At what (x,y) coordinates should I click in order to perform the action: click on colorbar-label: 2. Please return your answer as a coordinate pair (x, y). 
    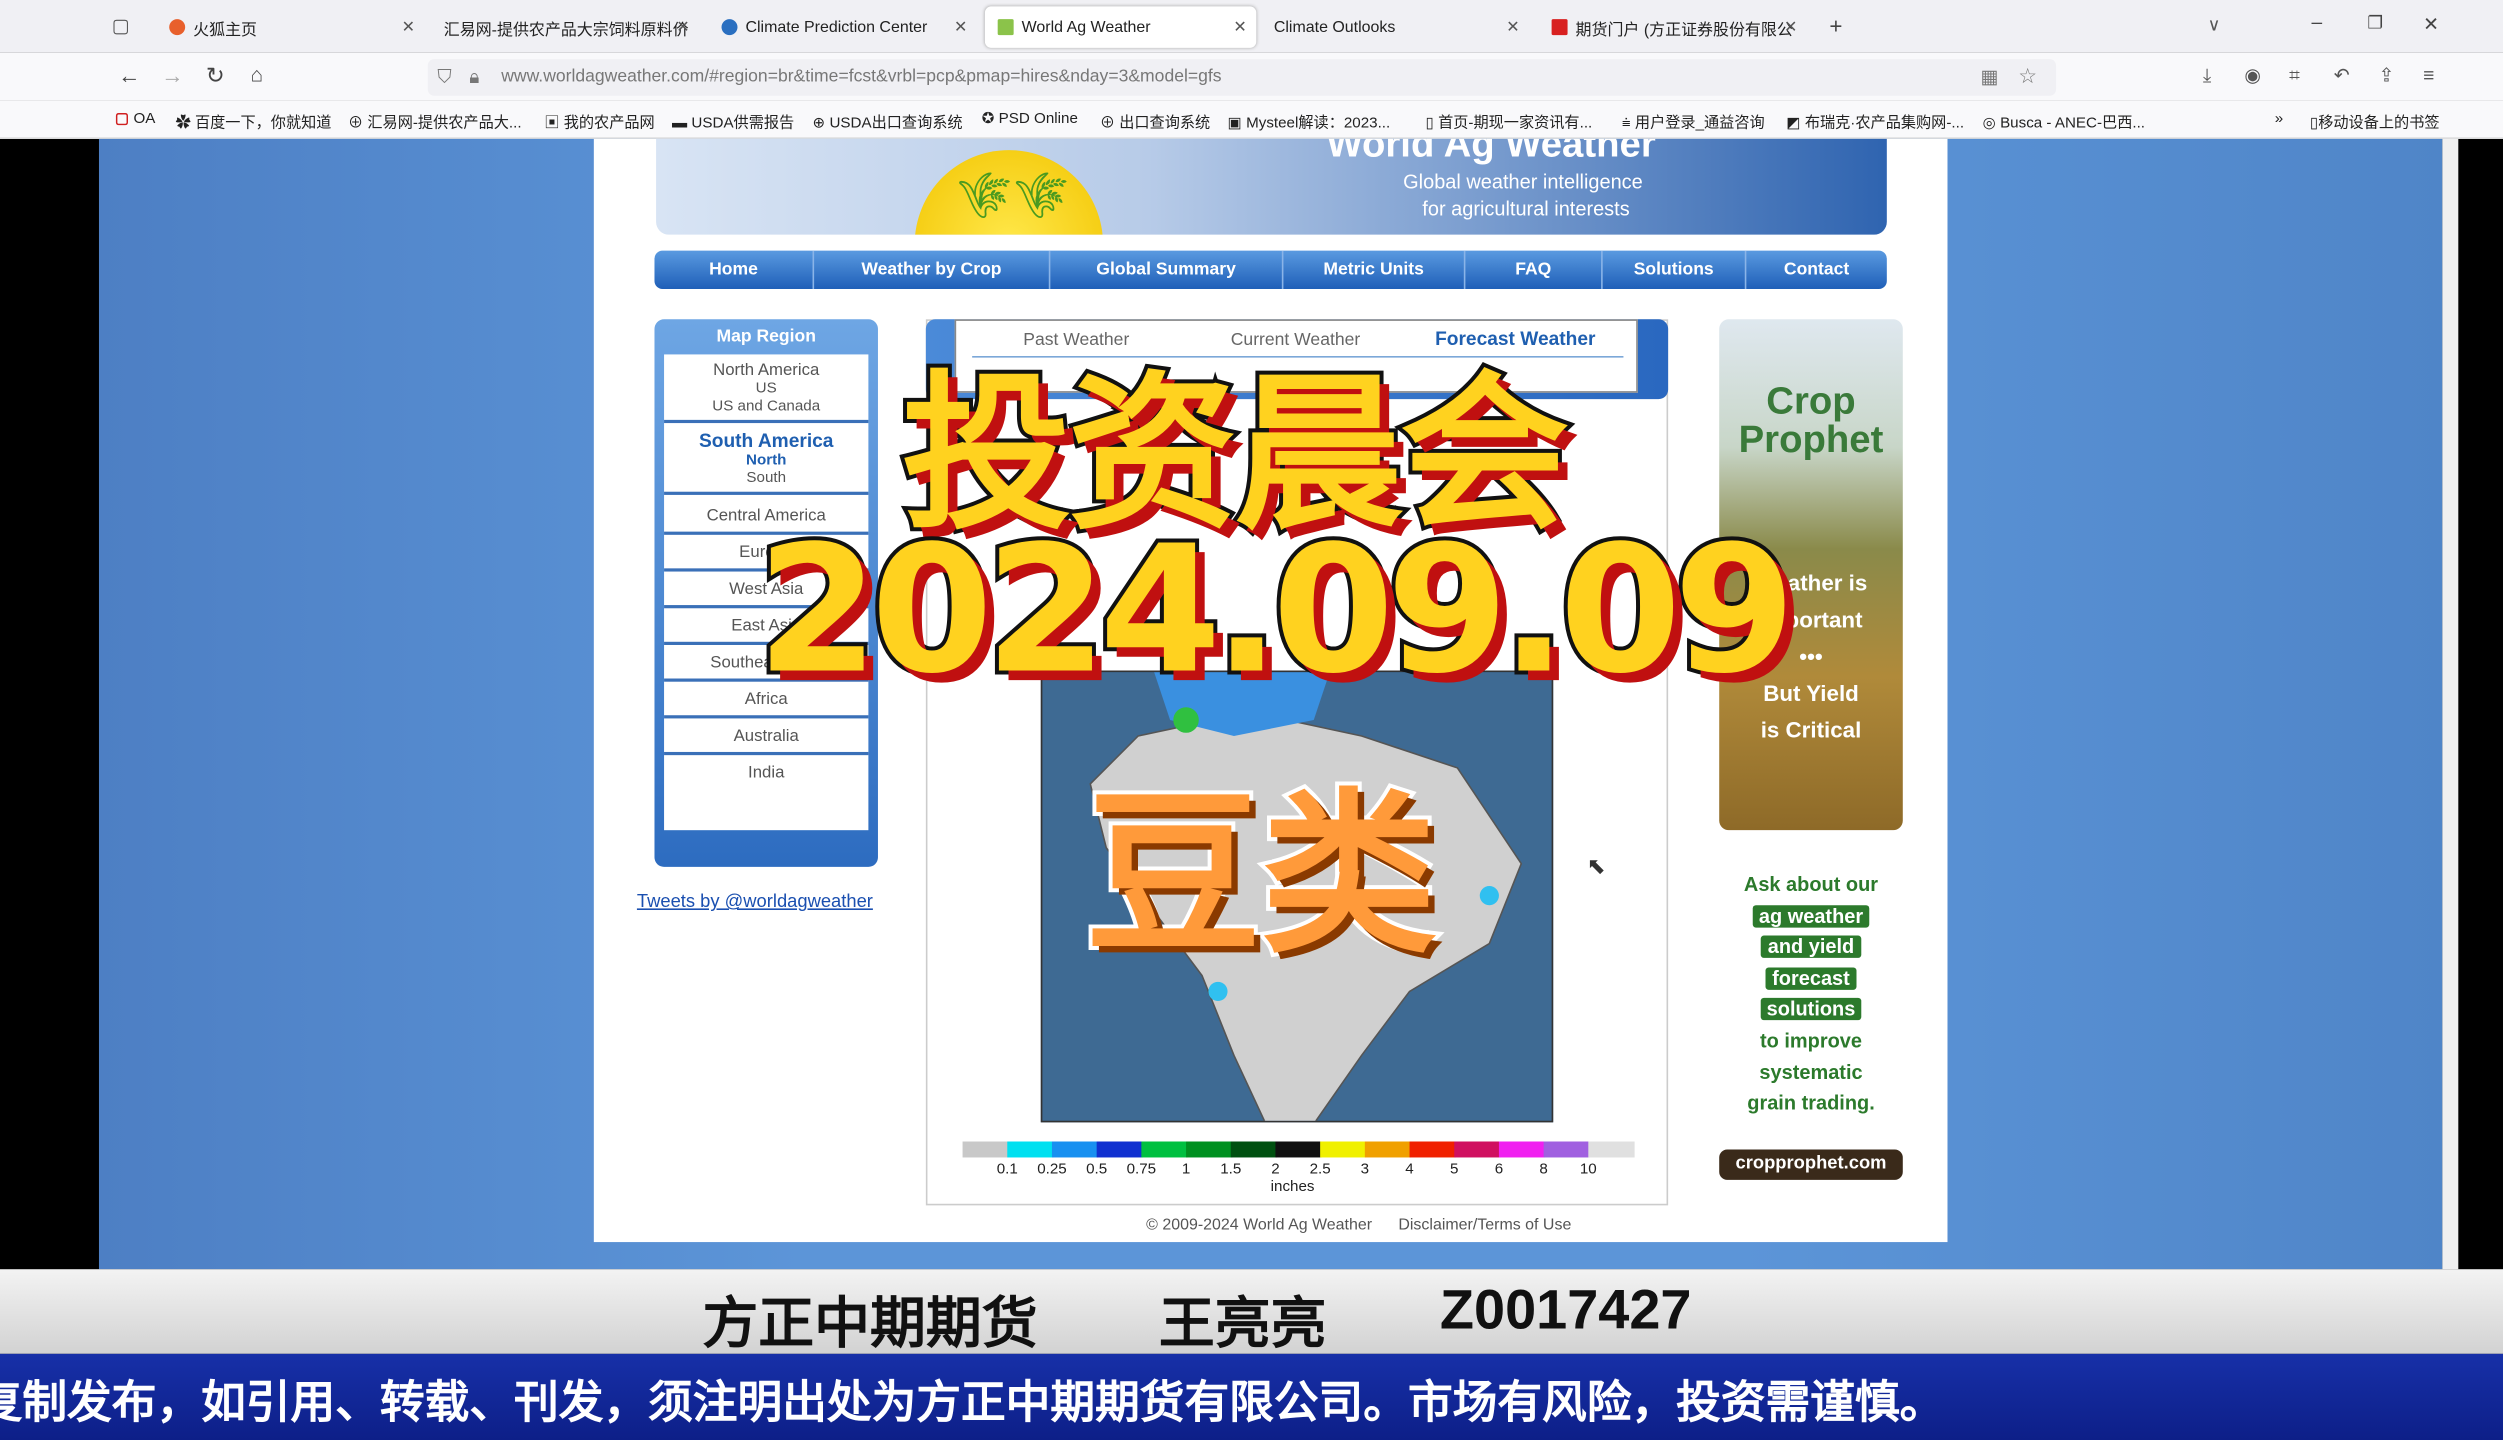
    Looking at the image, I should click on (1275, 1169).